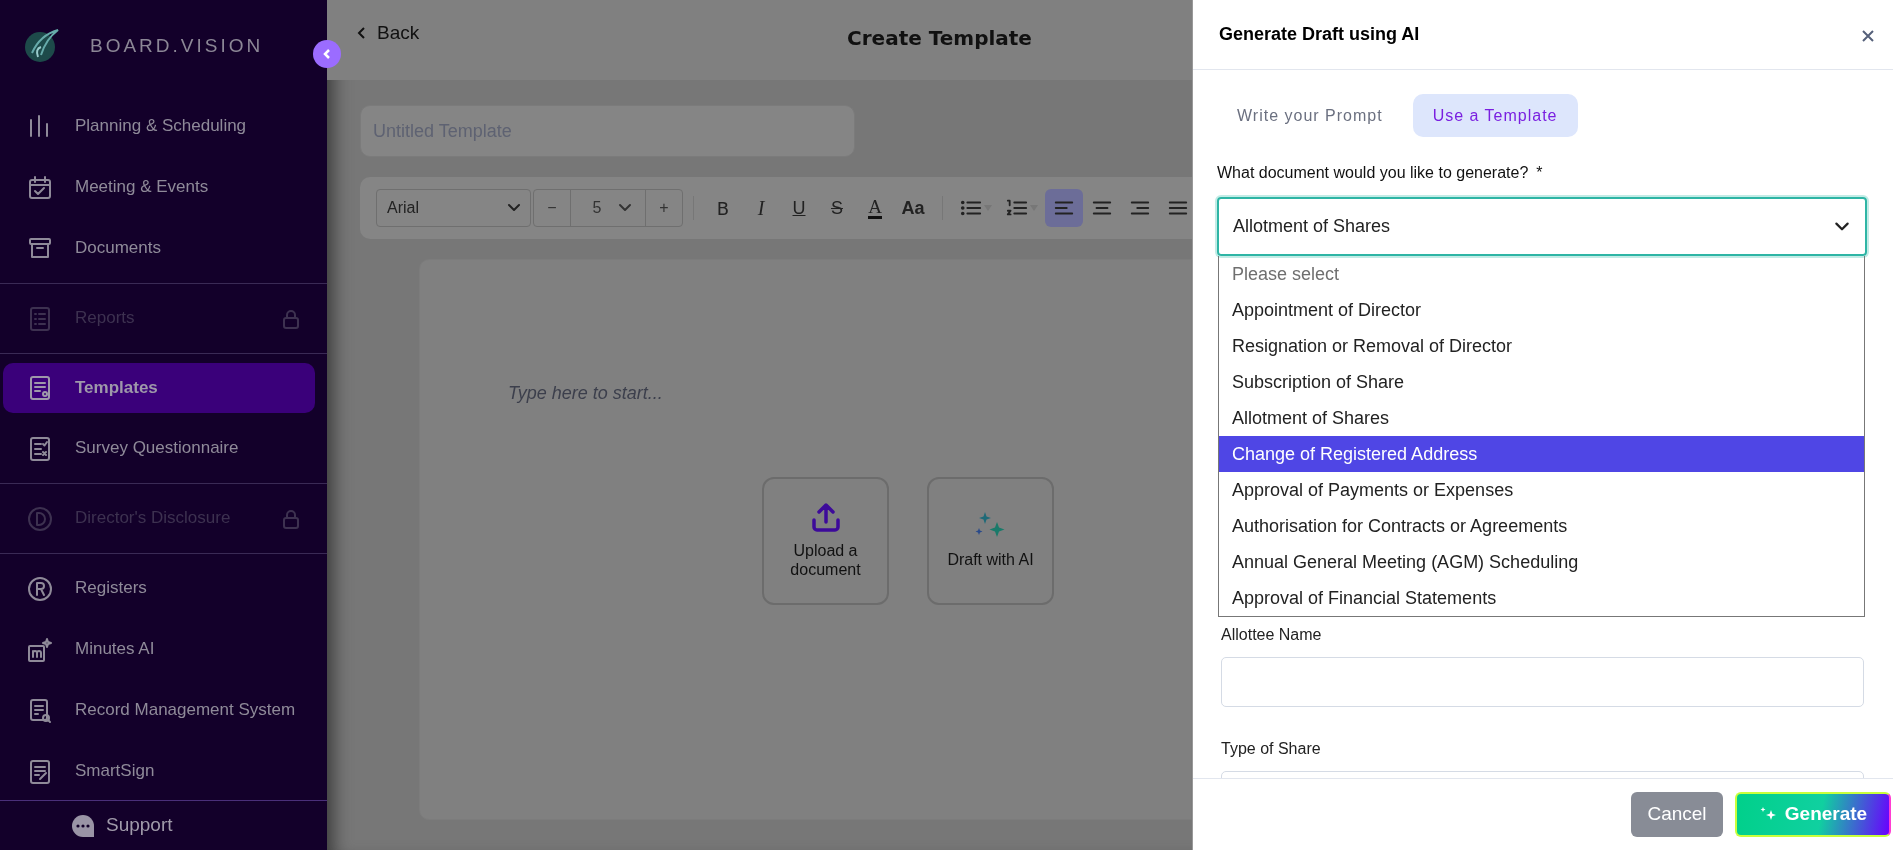 Image resolution: width=1893 pixels, height=850 pixels. I want to click on font-select: Arial, so click(453, 208).